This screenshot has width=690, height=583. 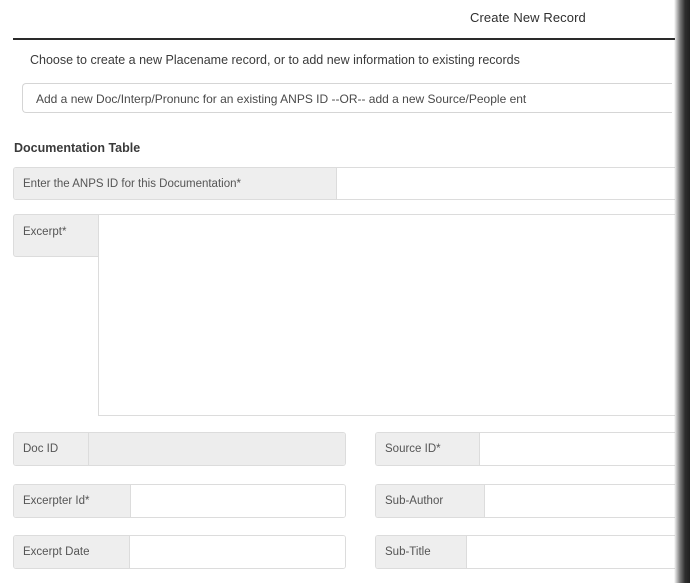 What do you see at coordinates (428, 449) in the screenshot?
I see `source-id-label: Source ID*` at bounding box center [428, 449].